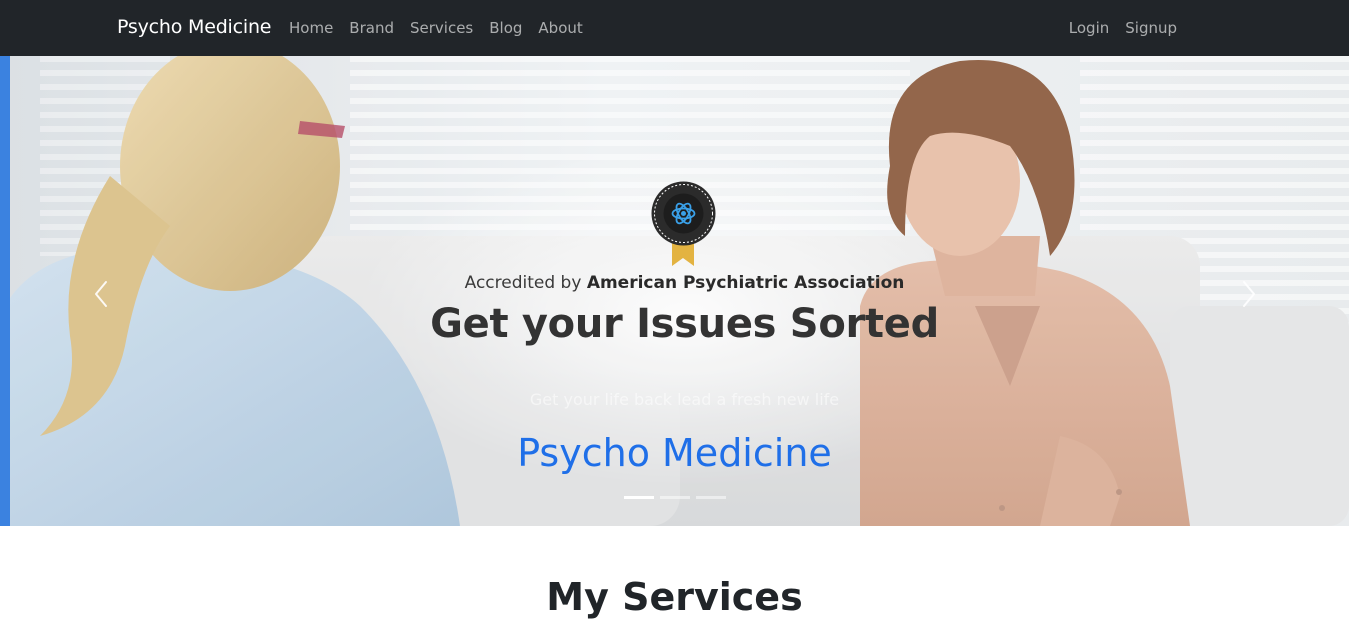 The width and height of the screenshot is (1349, 625). What do you see at coordinates (684, 324) in the screenshot?
I see `hero-headline: Get your Issues Sorted` at bounding box center [684, 324].